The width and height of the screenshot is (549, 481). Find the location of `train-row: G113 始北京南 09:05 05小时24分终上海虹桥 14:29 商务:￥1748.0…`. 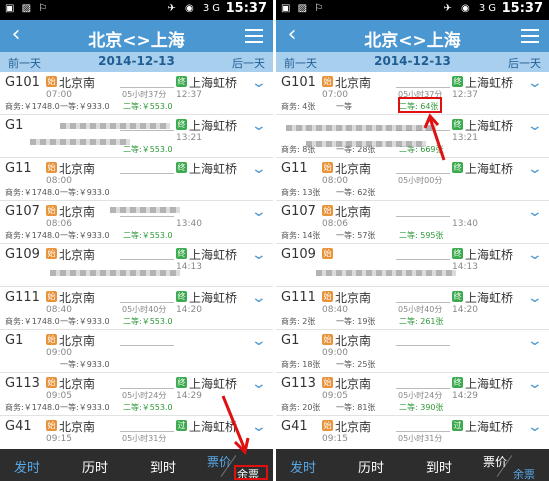

train-row: G113 始北京南 09:05 05小时24分终上海虹桥 14:29 商务:￥1748.0… is located at coordinates (136, 394).